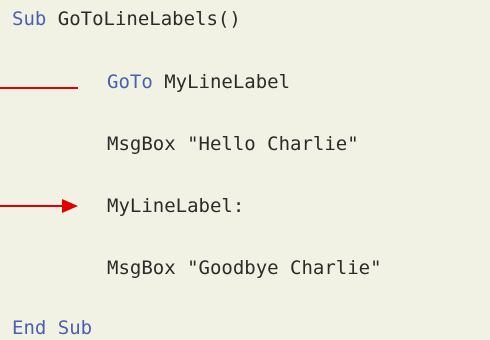 The width and height of the screenshot is (490, 340). What do you see at coordinates (130, 82) in the screenshot?
I see `goto-keyword: GoTo` at bounding box center [130, 82].